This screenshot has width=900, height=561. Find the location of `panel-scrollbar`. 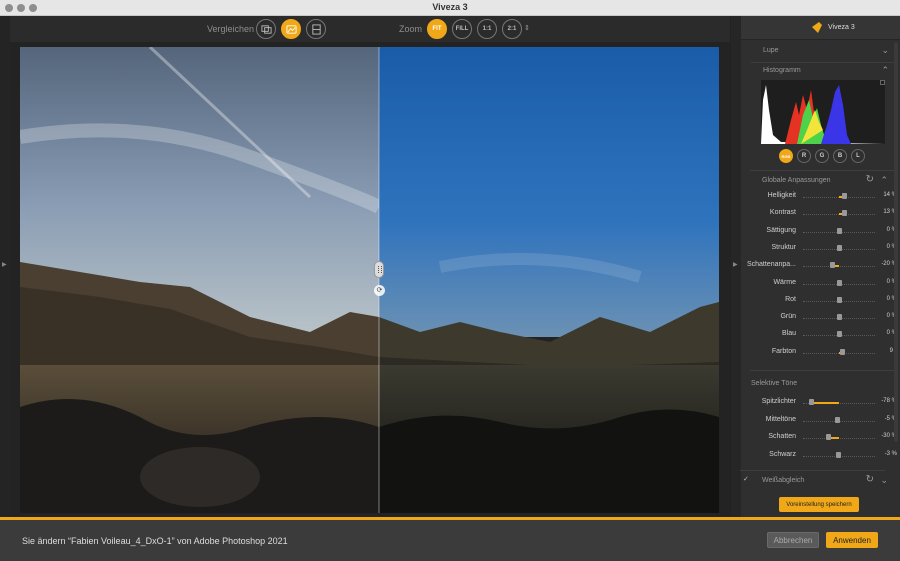

panel-scrollbar is located at coordinates (896, 242).